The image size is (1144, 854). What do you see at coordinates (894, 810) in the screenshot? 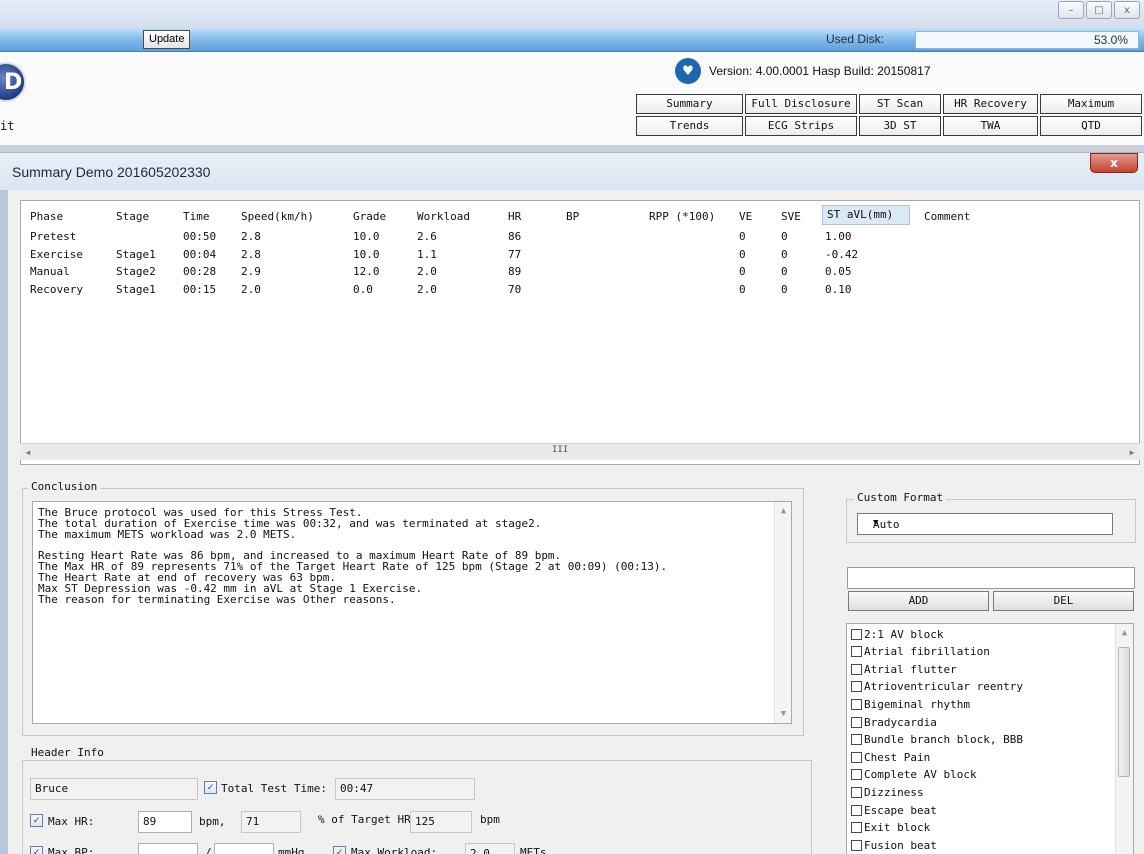
I see `list-item: Escape beat` at bounding box center [894, 810].